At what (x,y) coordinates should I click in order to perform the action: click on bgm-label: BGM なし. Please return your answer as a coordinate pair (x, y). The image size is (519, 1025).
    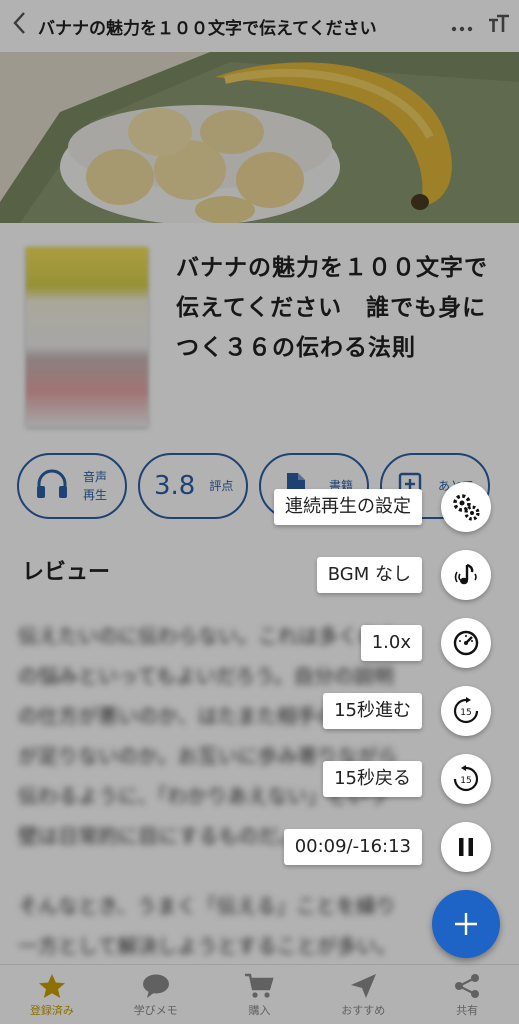
    Looking at the image, I should click on (369, 575).